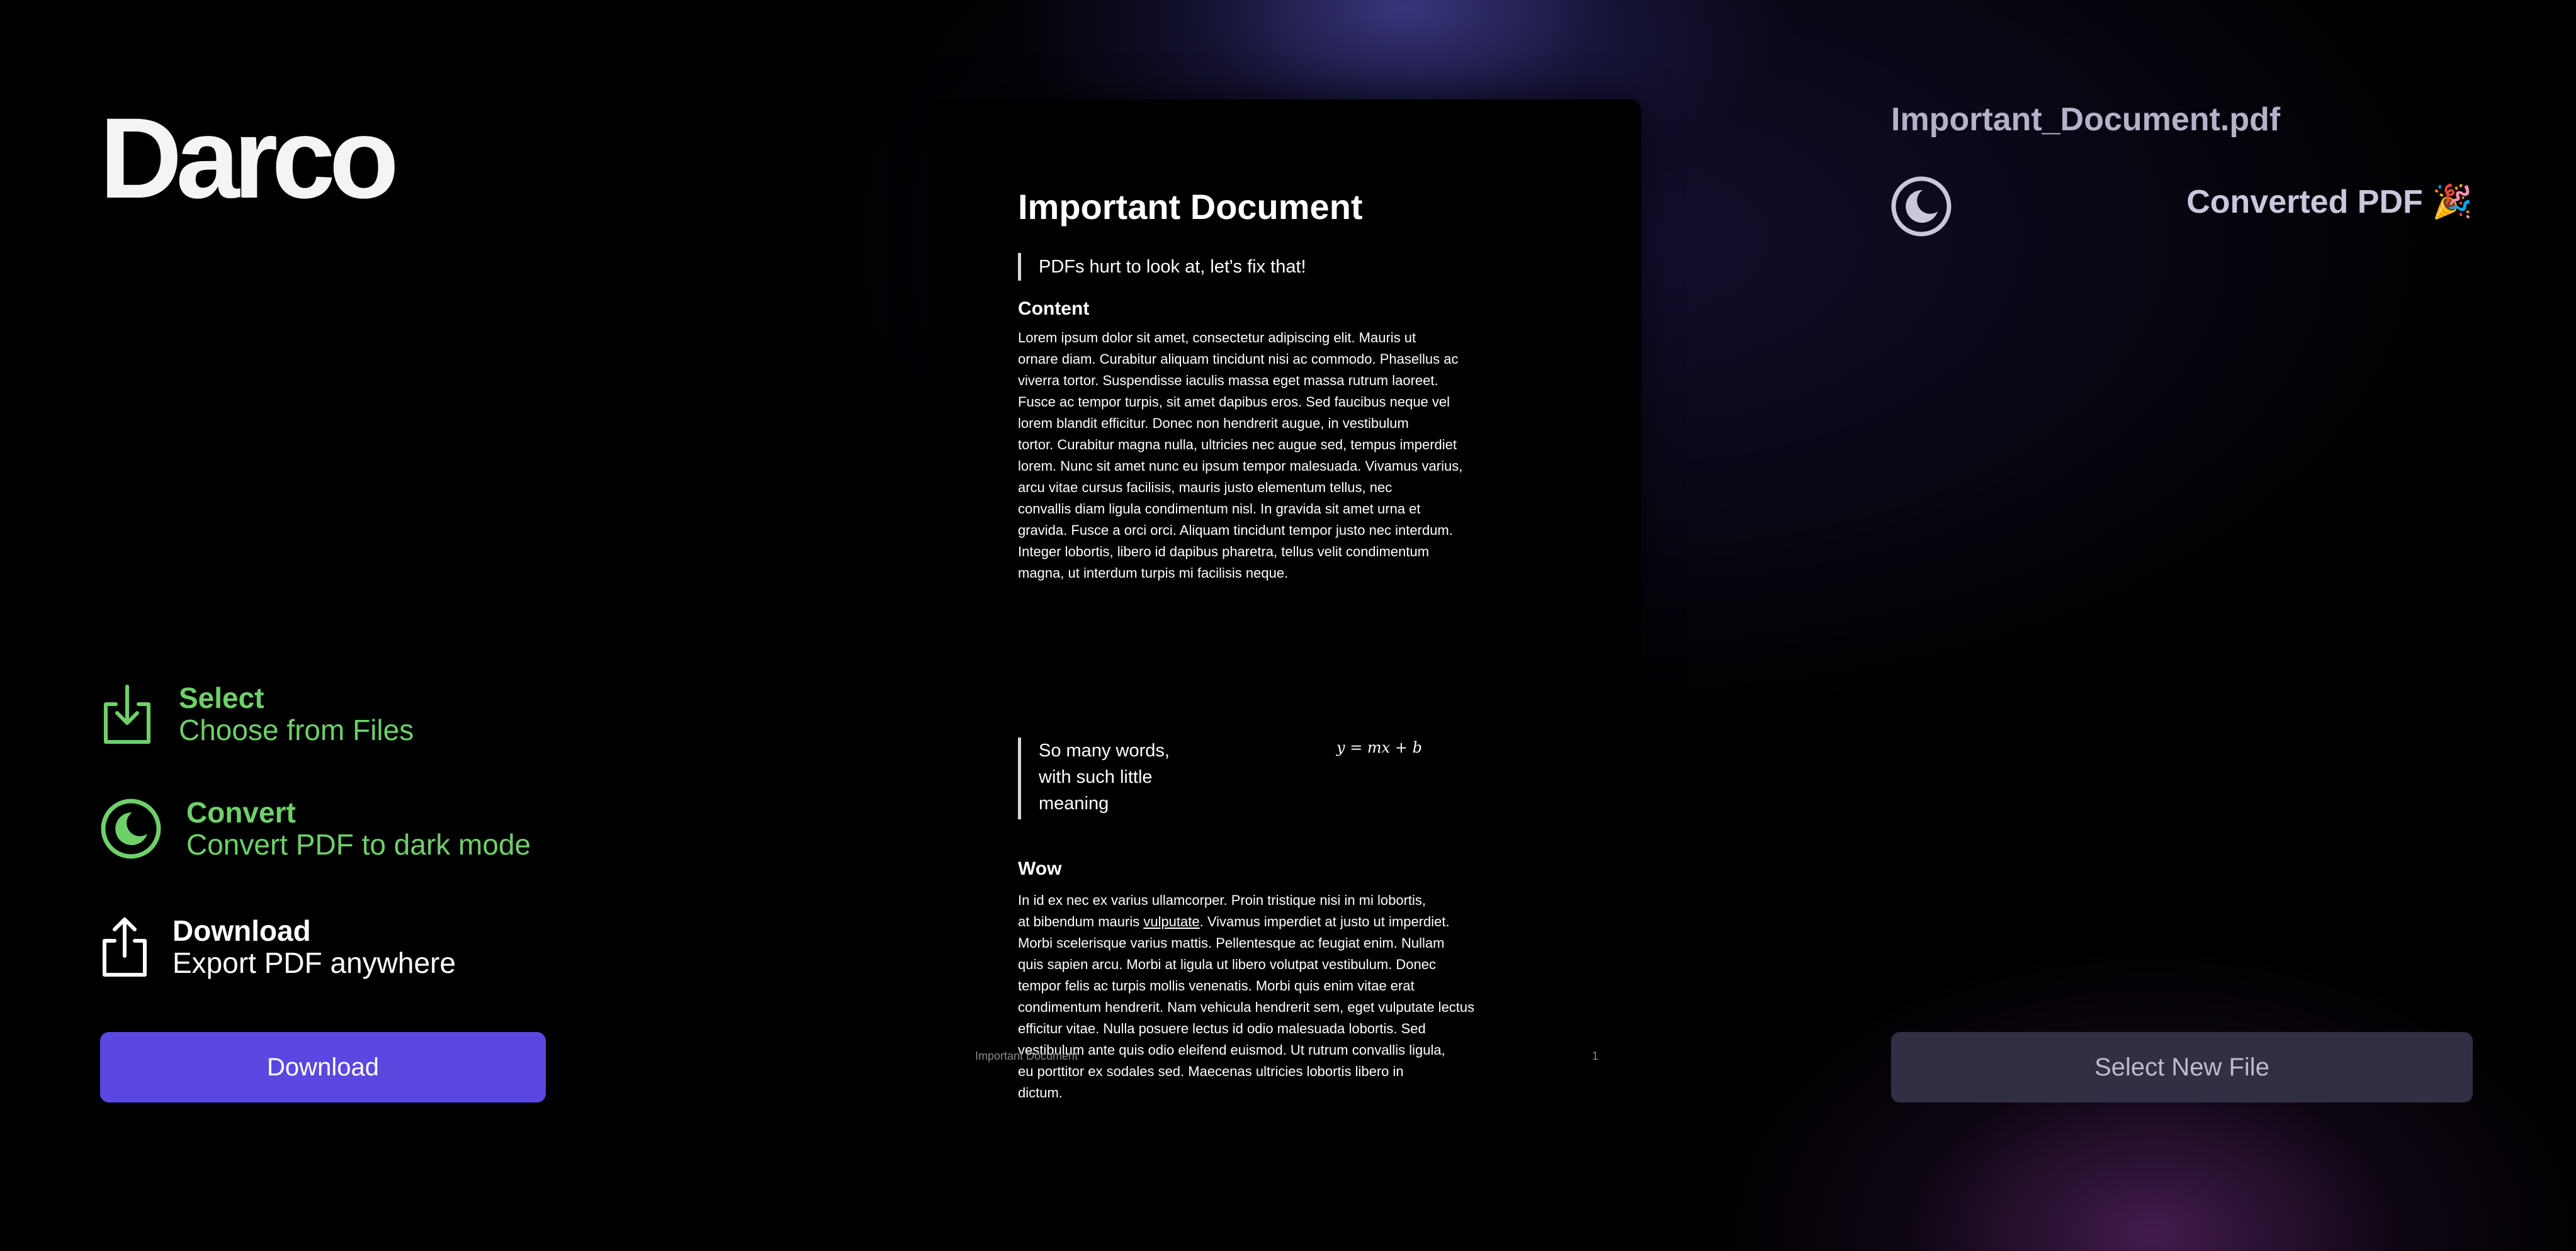  Describe the element at coordinates (314, 962) in the screenshot. I see `step-download-subtitle: Export PDF anywhere` at that location.